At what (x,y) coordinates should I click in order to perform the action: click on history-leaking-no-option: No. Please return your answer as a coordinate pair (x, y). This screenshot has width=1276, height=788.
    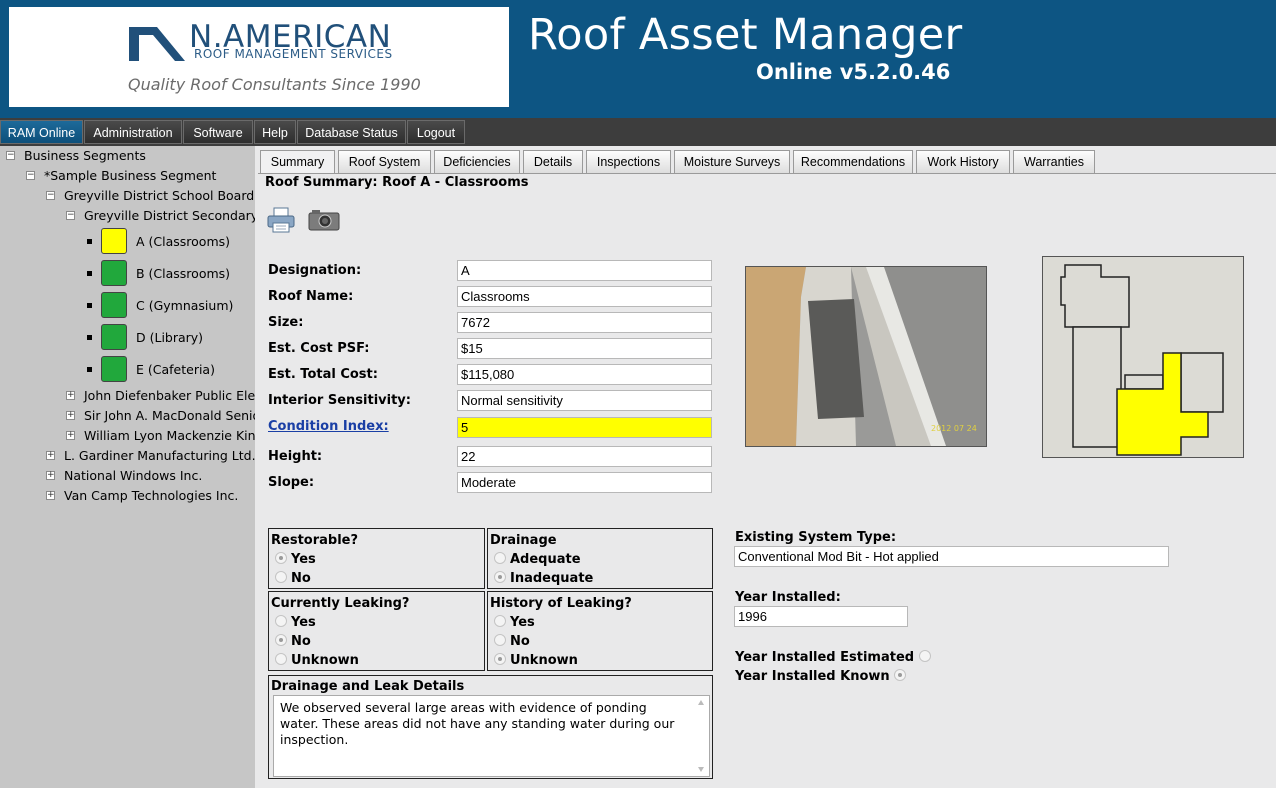
    Looking at the image, I should click on (512, 641).